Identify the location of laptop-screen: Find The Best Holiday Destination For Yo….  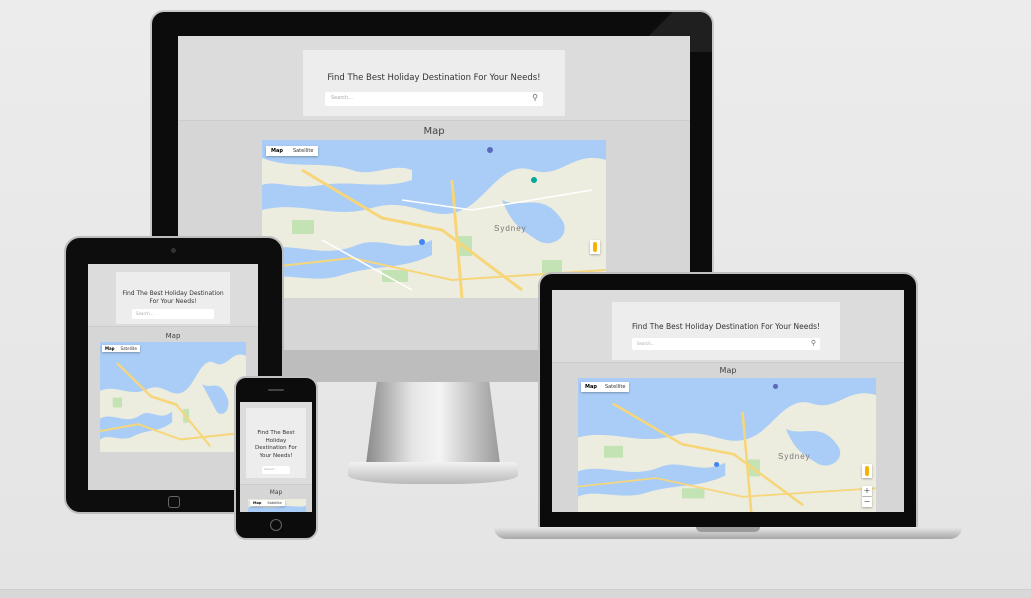
(728, 401).